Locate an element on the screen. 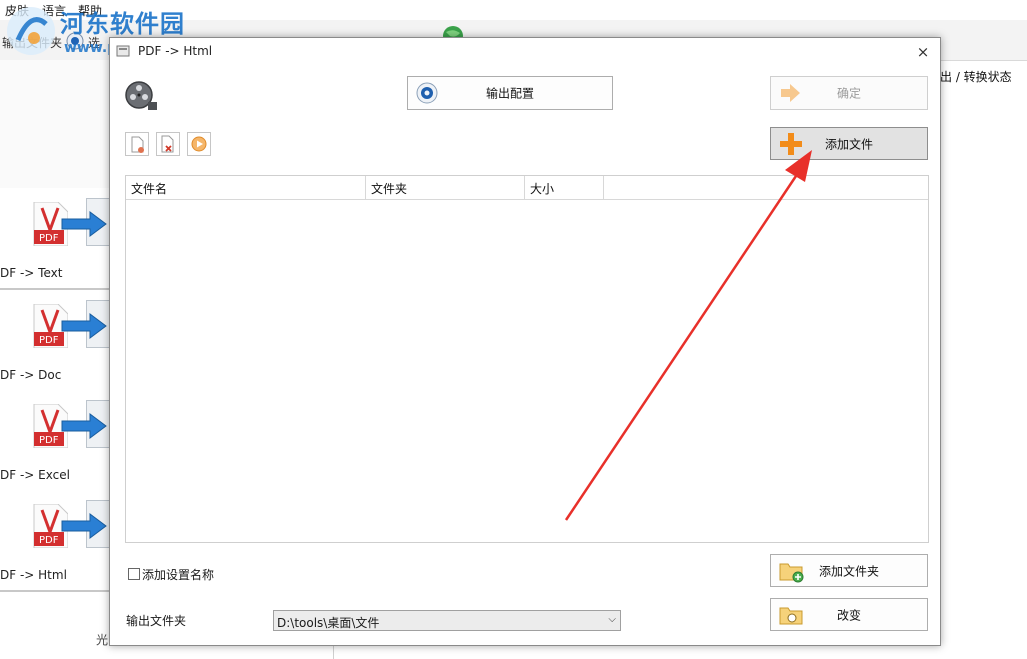 The image size is (1027, 659). converter-label: DF -> Excel is located at coordinates (35, 475).